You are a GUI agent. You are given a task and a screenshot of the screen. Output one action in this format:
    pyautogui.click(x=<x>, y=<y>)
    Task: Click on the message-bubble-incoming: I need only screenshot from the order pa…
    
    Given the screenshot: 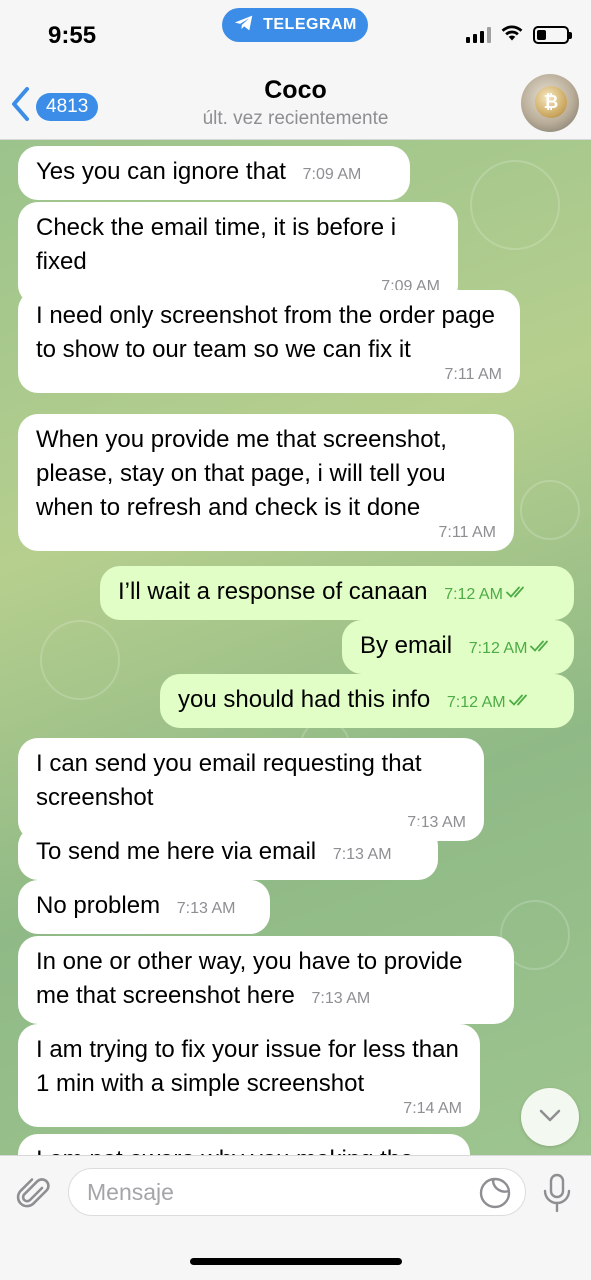 What is the action you would take?
    pyautogui.click(x=269, y=341)
    